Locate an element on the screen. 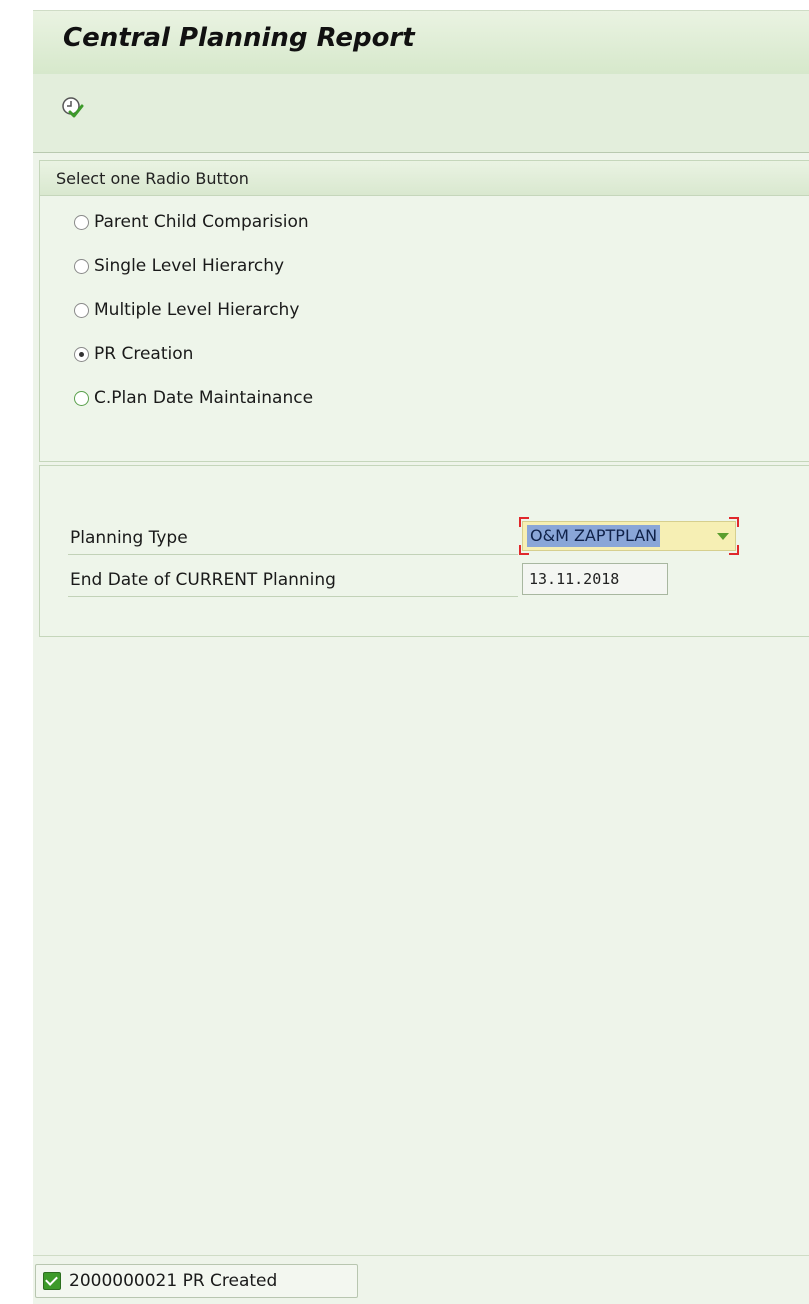  radio-pr-creation: PR Creation is located at coordinates (133, 354).